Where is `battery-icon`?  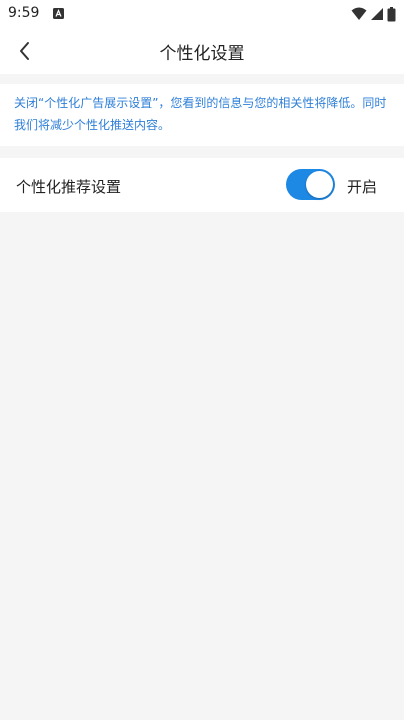 battery-icon is located at coordinates (391, 13).